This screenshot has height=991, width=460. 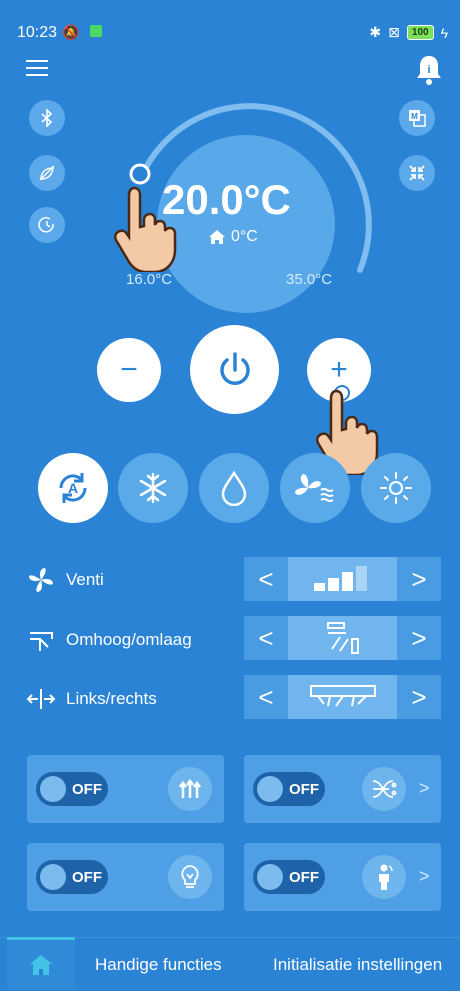 I want to click on auto-mode-button: A, so click(x=73, y=488).